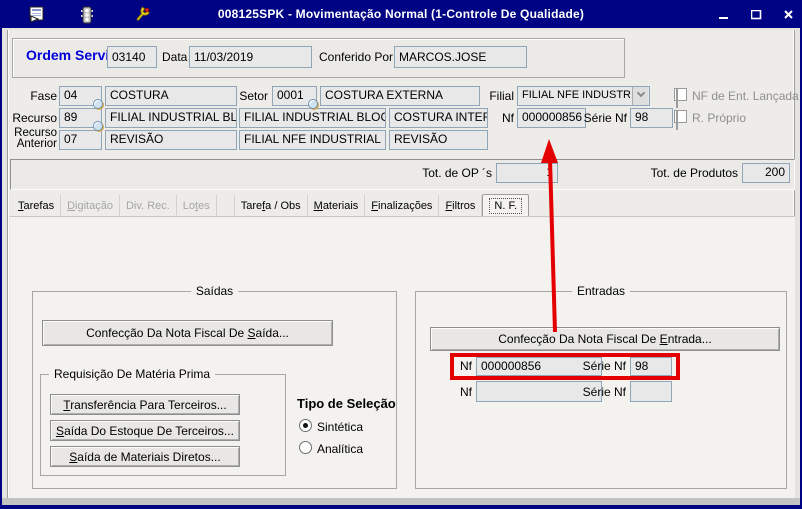 The height and width of the screenshot is (509, 802). I want to click on tab-lotes: Lotes, so click(197, 205).